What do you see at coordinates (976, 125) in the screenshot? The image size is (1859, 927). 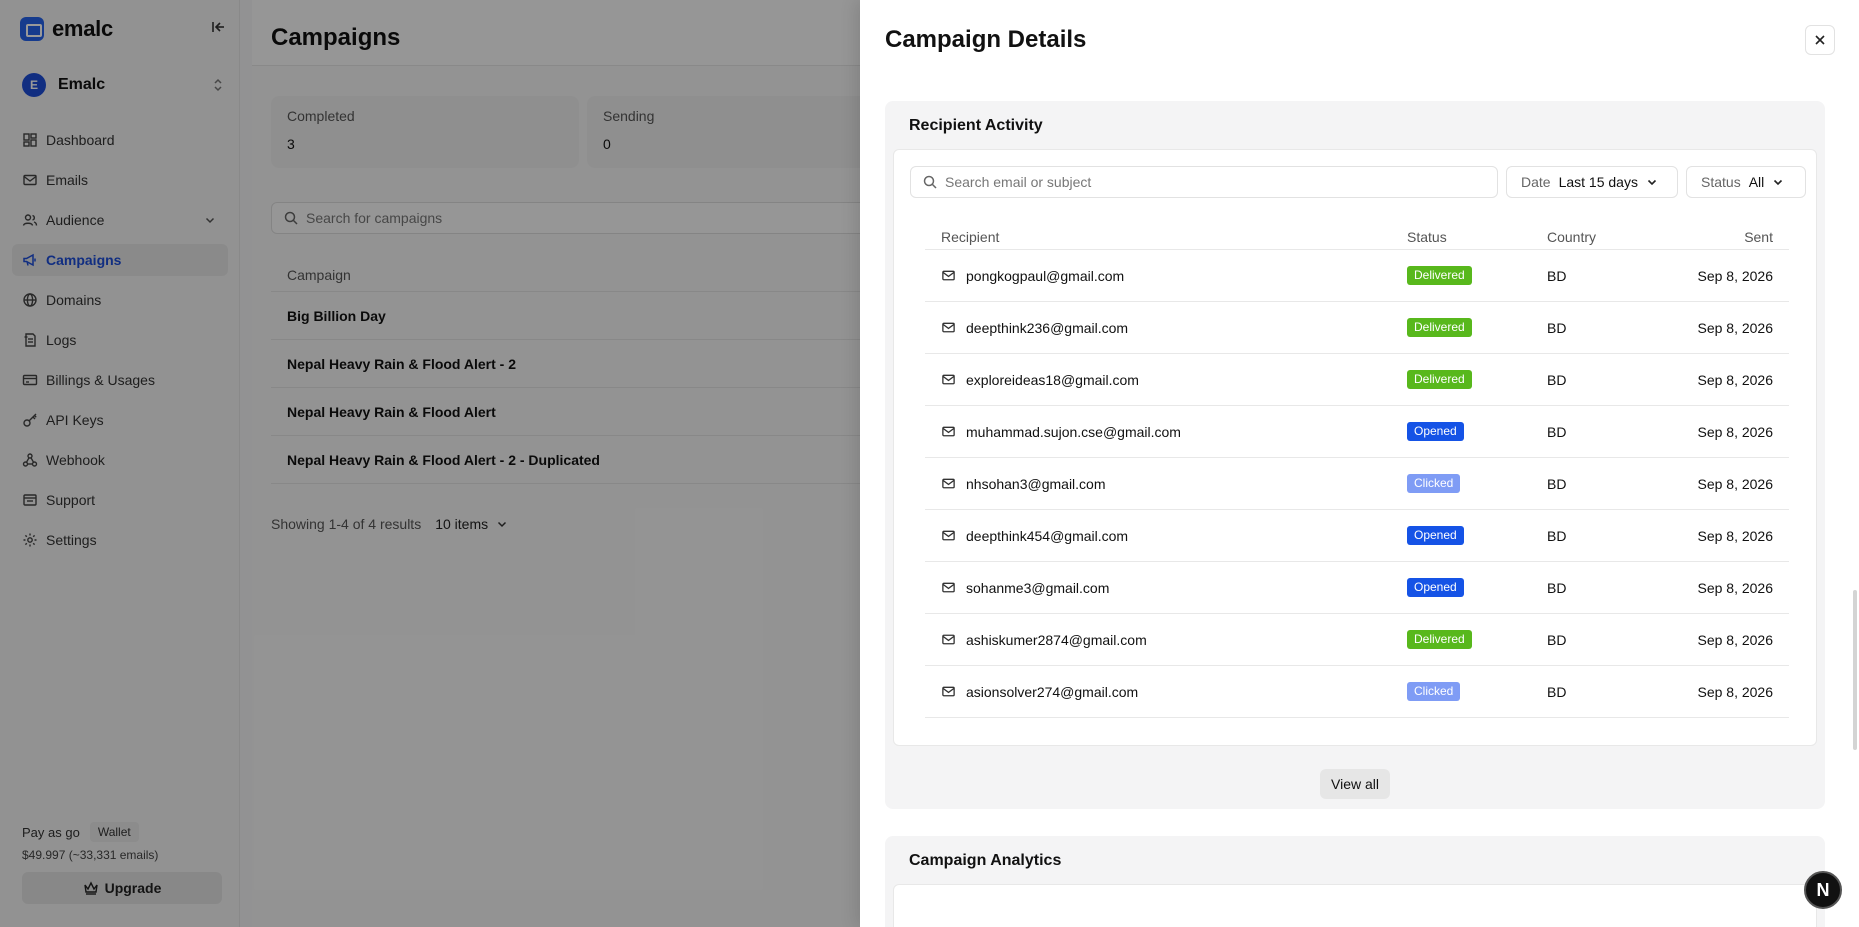 I see `section-title: Recipient Activity` at bounding box center [976, 125].